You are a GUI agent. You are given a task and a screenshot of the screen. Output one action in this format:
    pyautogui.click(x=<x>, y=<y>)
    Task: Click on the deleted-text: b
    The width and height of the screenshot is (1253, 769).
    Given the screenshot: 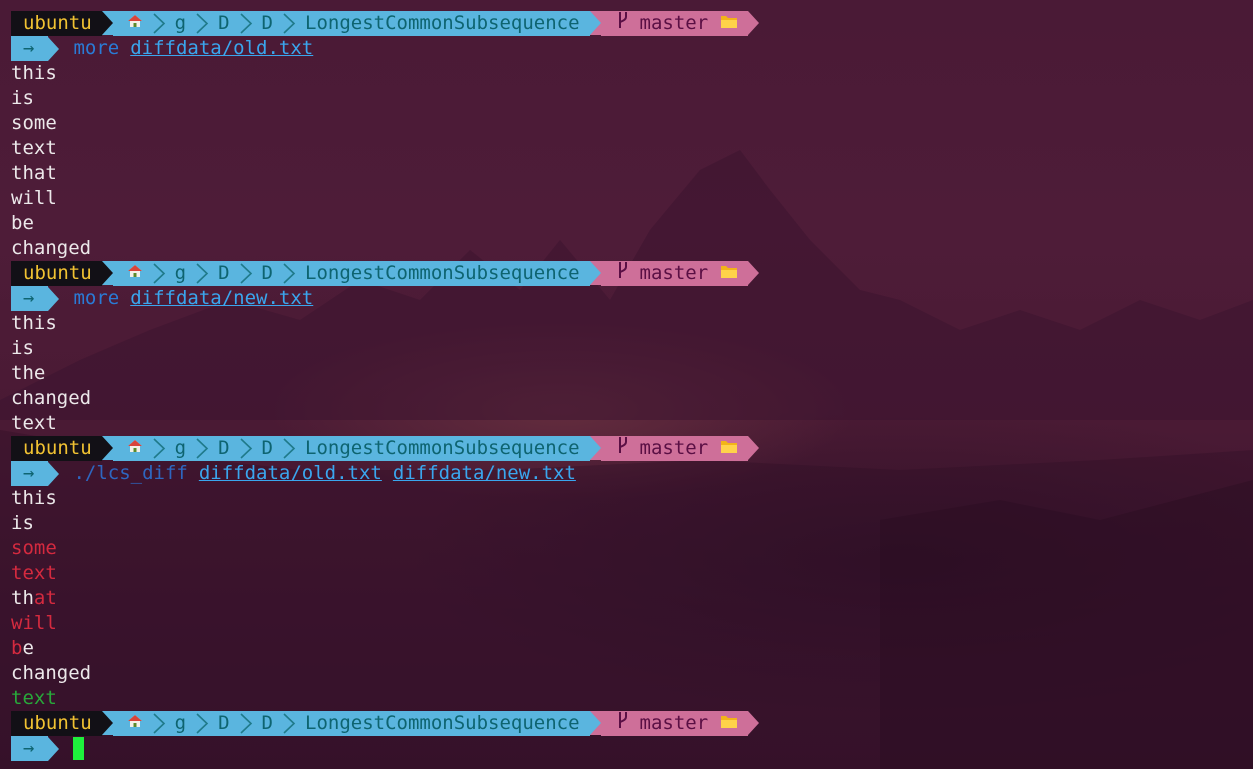 What is the action you would take?
    pyautogui.click(x=17, y=648)
    